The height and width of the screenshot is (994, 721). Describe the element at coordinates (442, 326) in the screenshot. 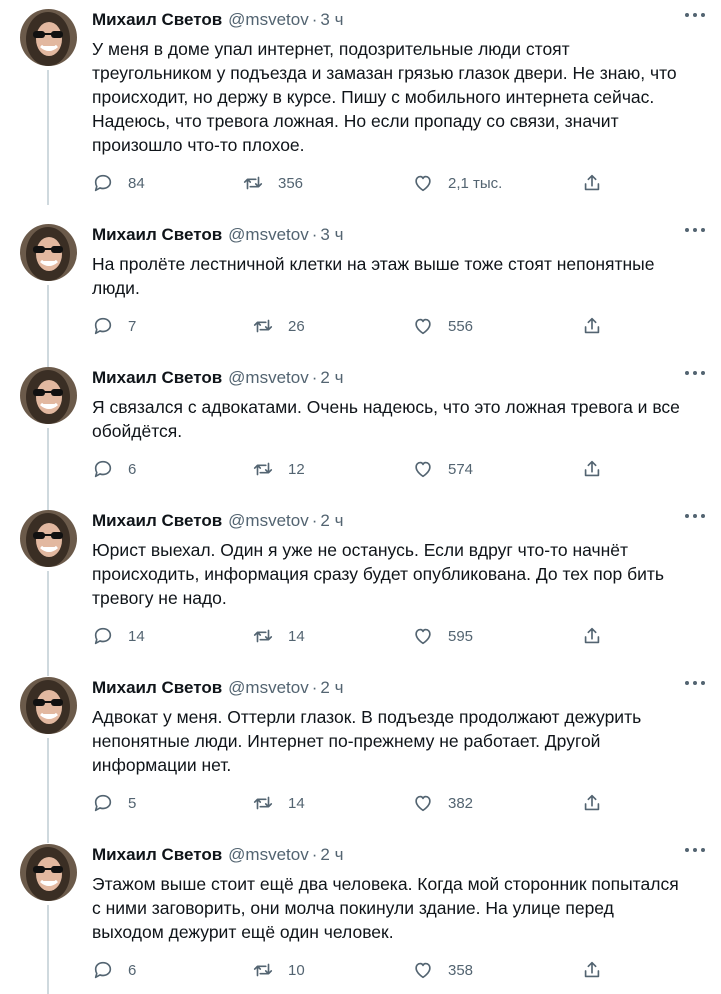

I see `like-button: 556` at that location.